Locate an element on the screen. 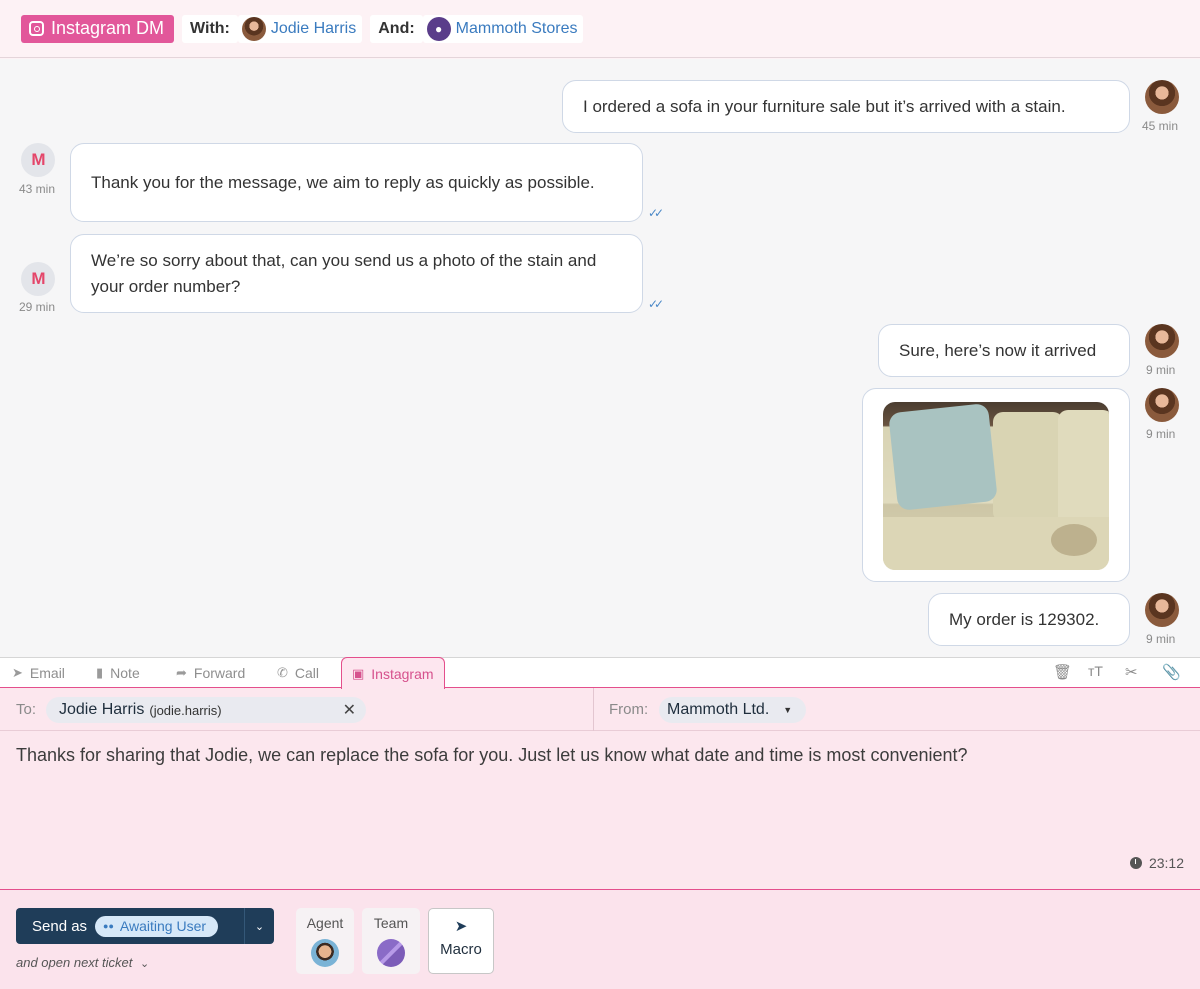  tab-note: ▮ Note is located at coordinates (118, 673).